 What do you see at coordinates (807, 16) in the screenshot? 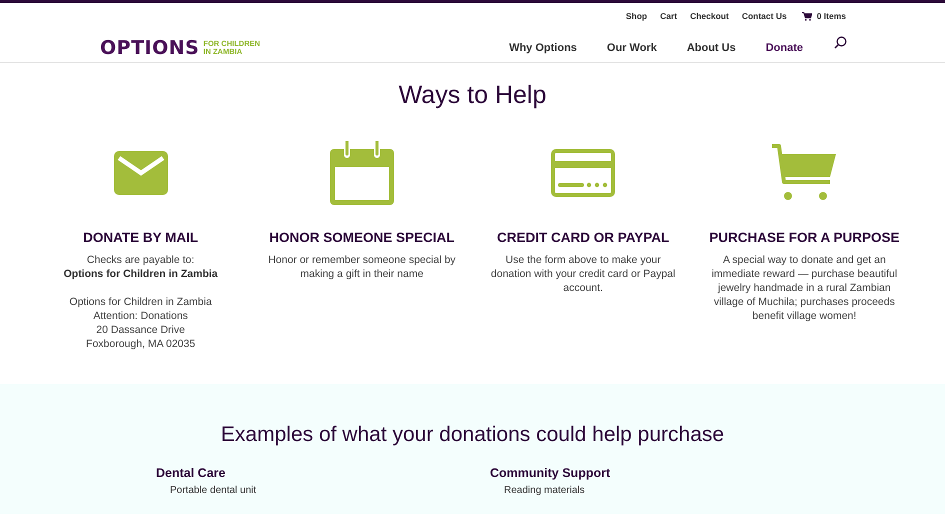
I see `cart-icon` at bounding box center [807, 16].